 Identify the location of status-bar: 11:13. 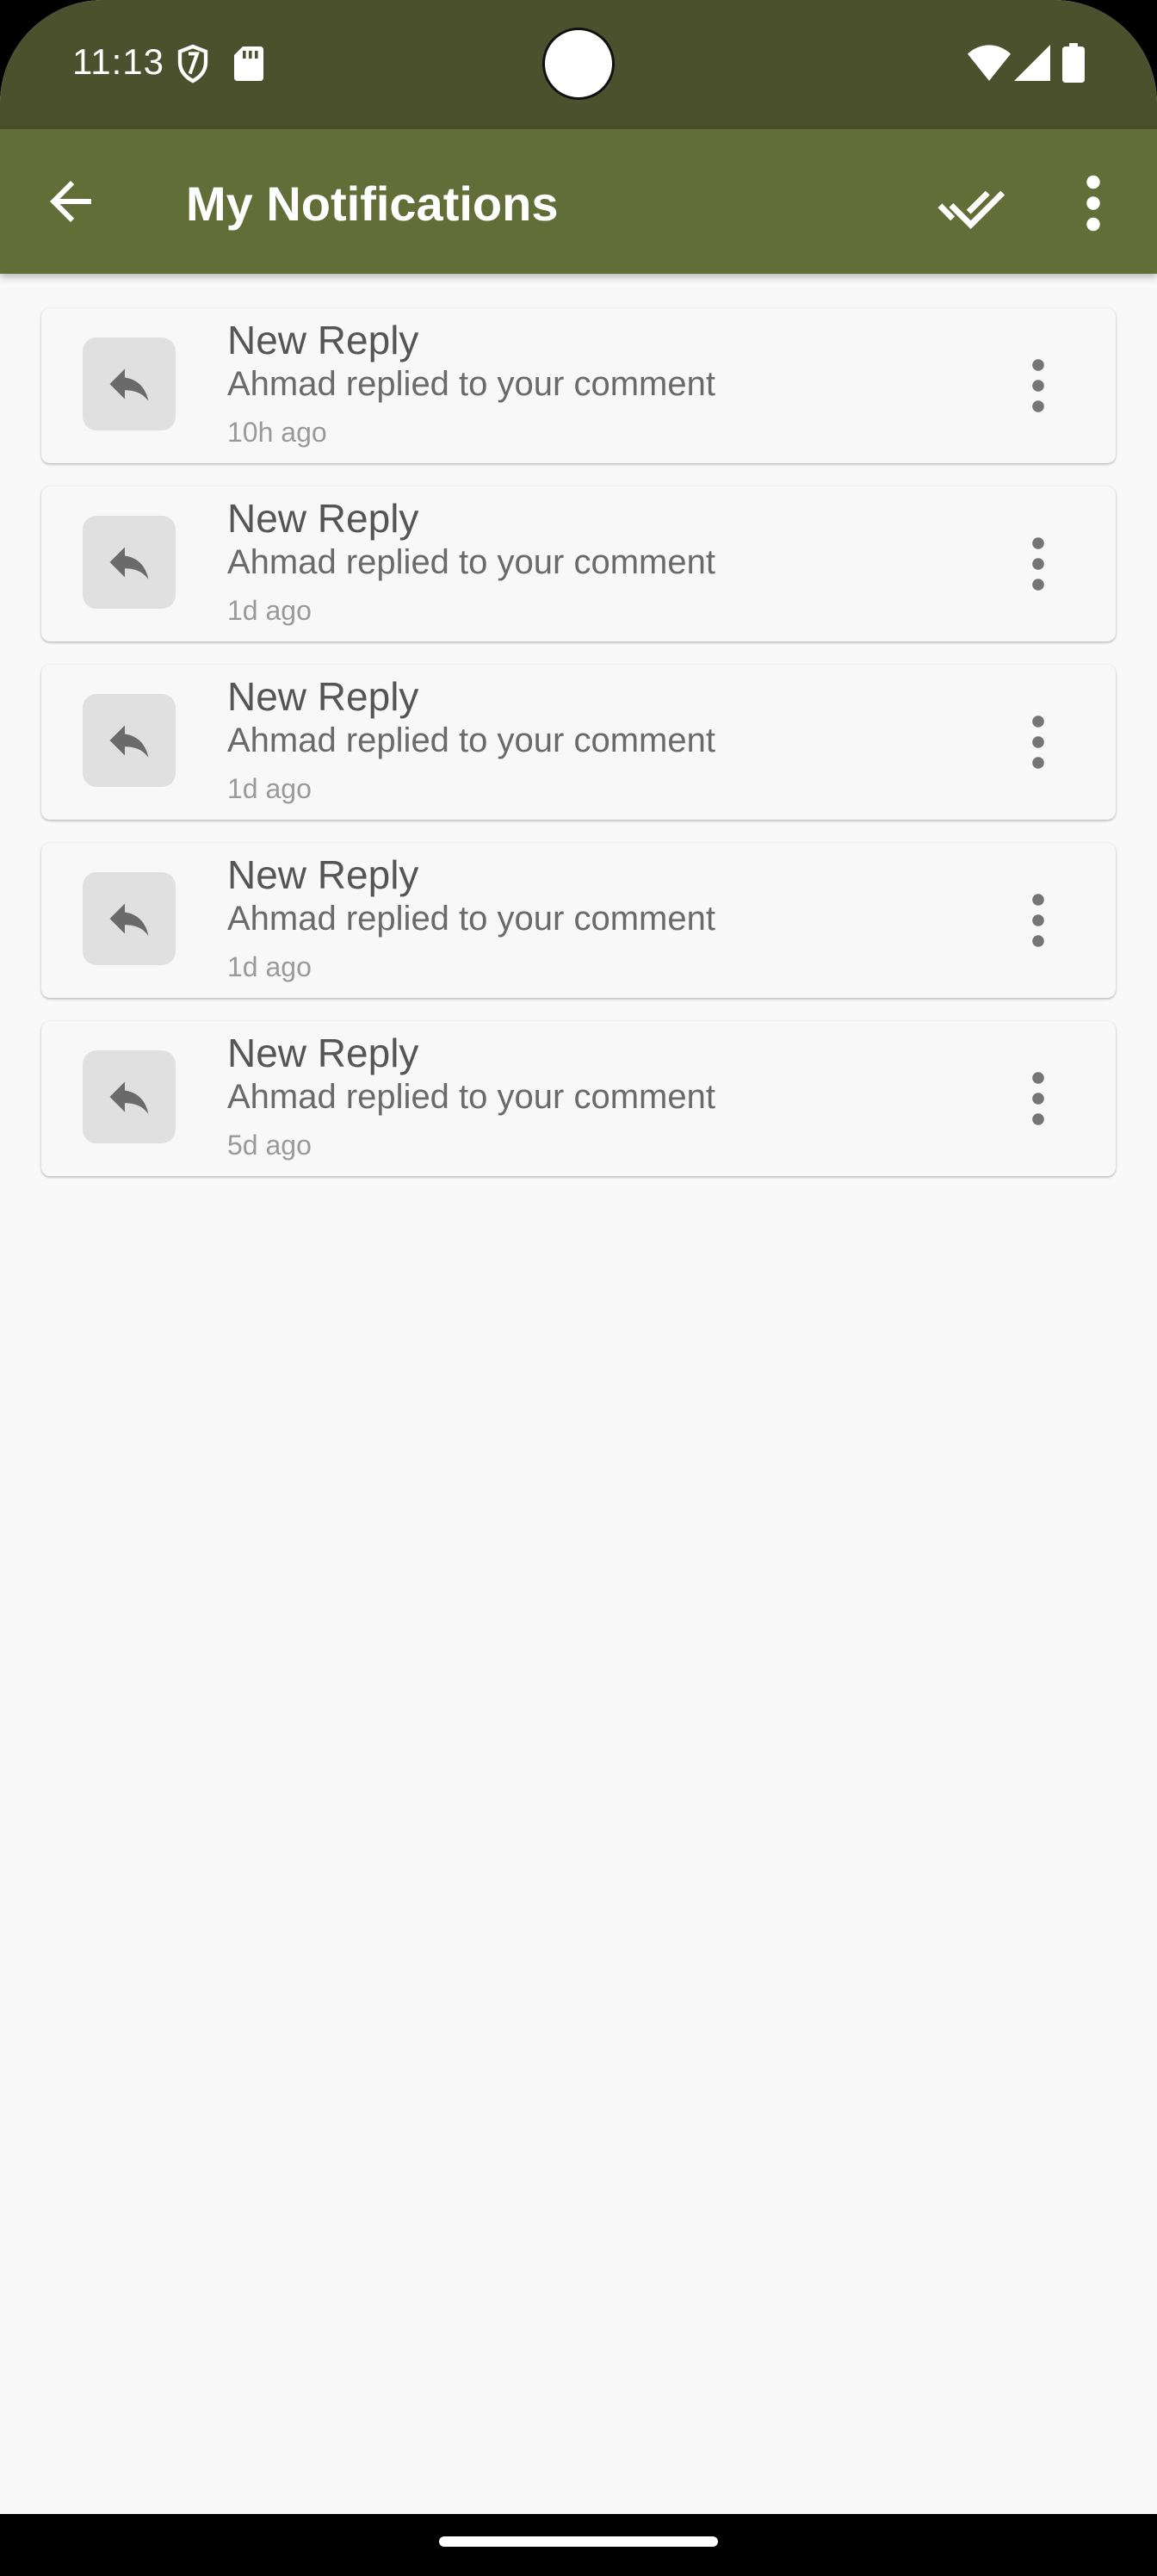
(579, 64).